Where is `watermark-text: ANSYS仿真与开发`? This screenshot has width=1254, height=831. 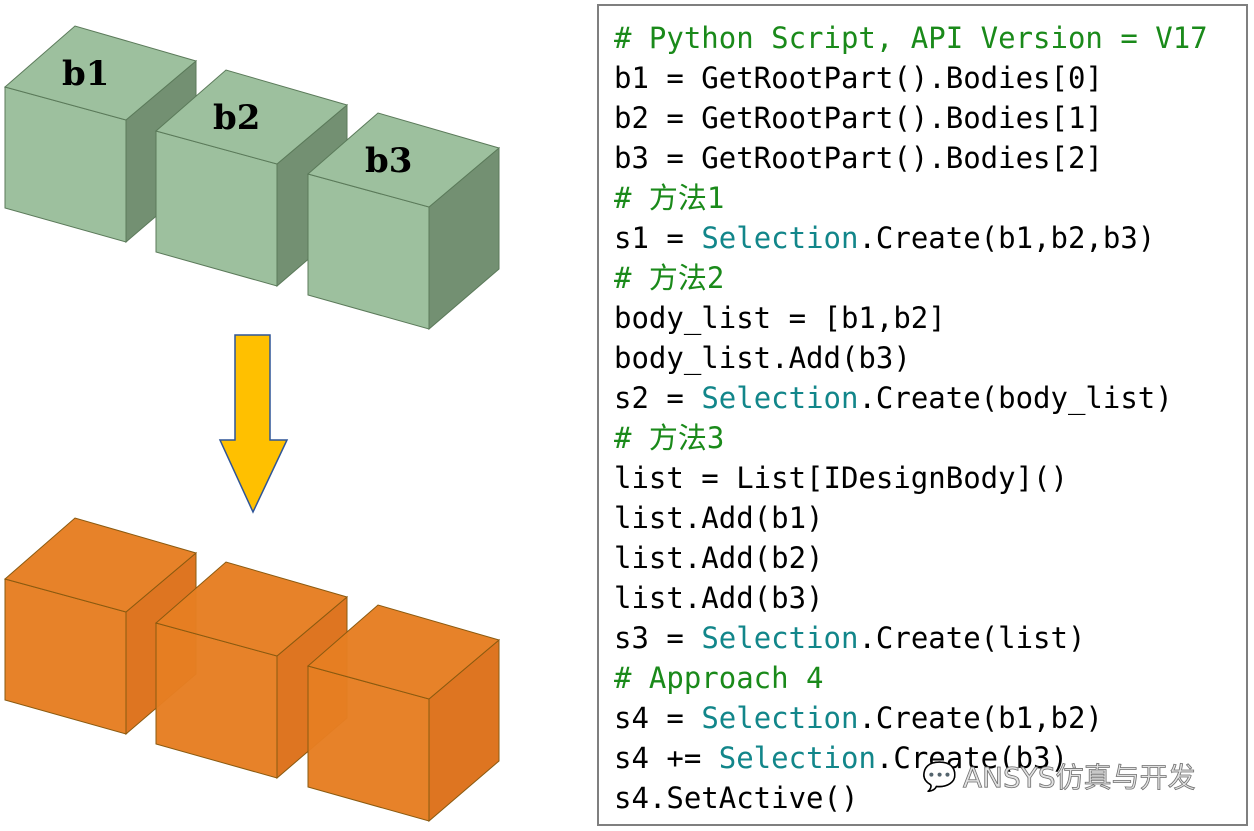
watermark-text: ANSYS仿真与开发 is located at coordinates (1079, 778).